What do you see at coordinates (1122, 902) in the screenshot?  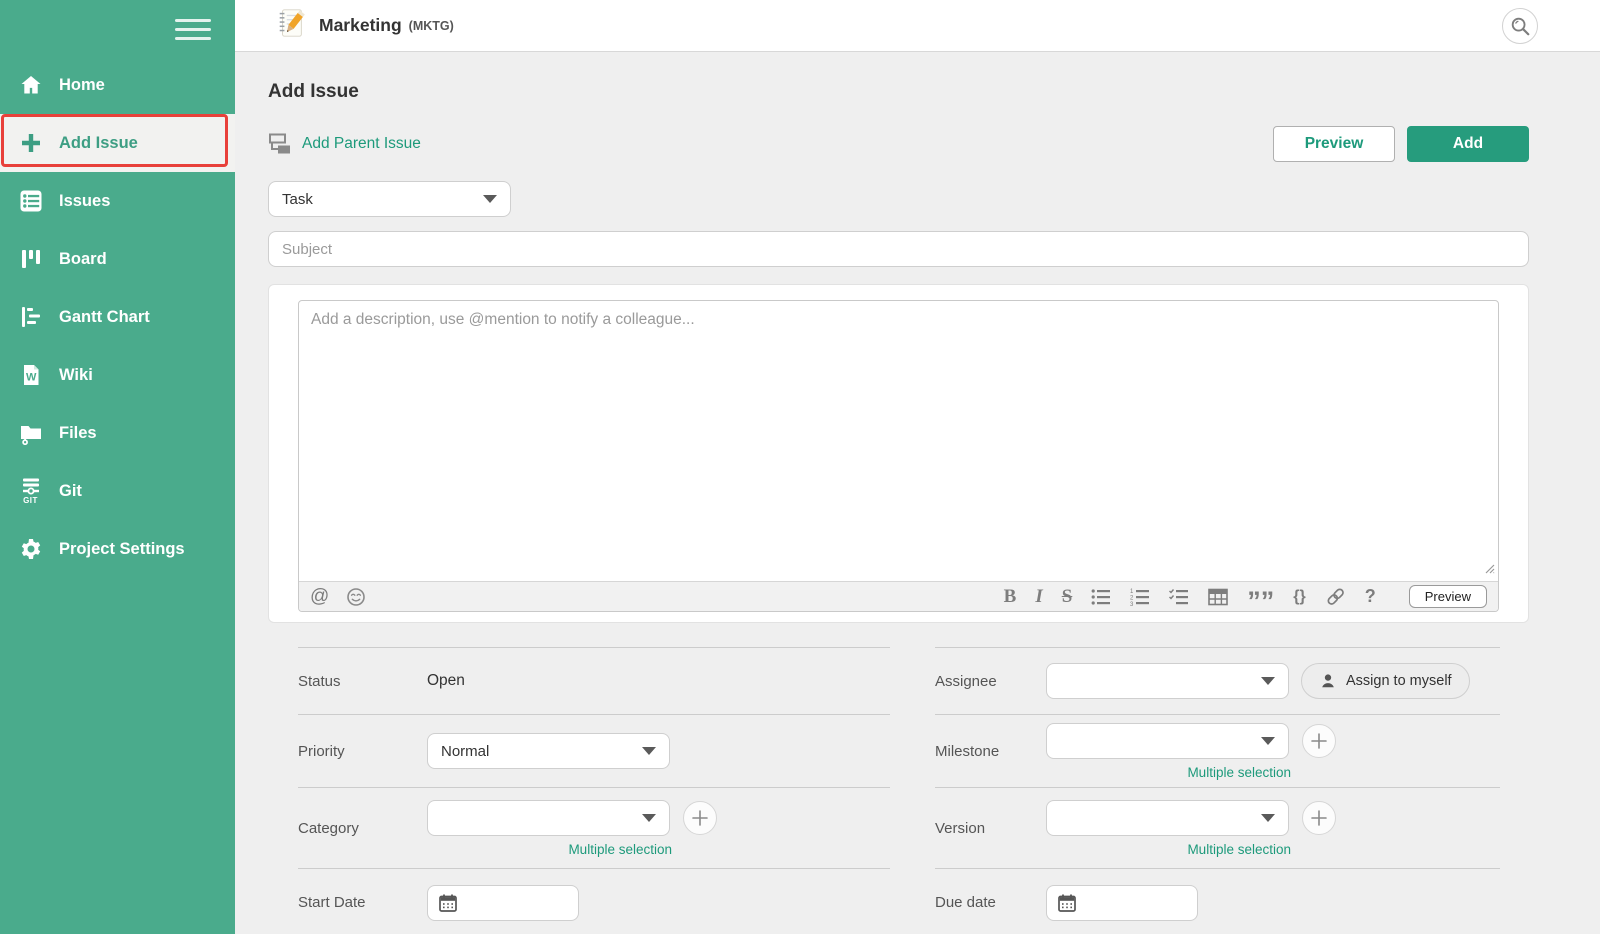 I see `due-date-input` at bounding box center [1122, 902].